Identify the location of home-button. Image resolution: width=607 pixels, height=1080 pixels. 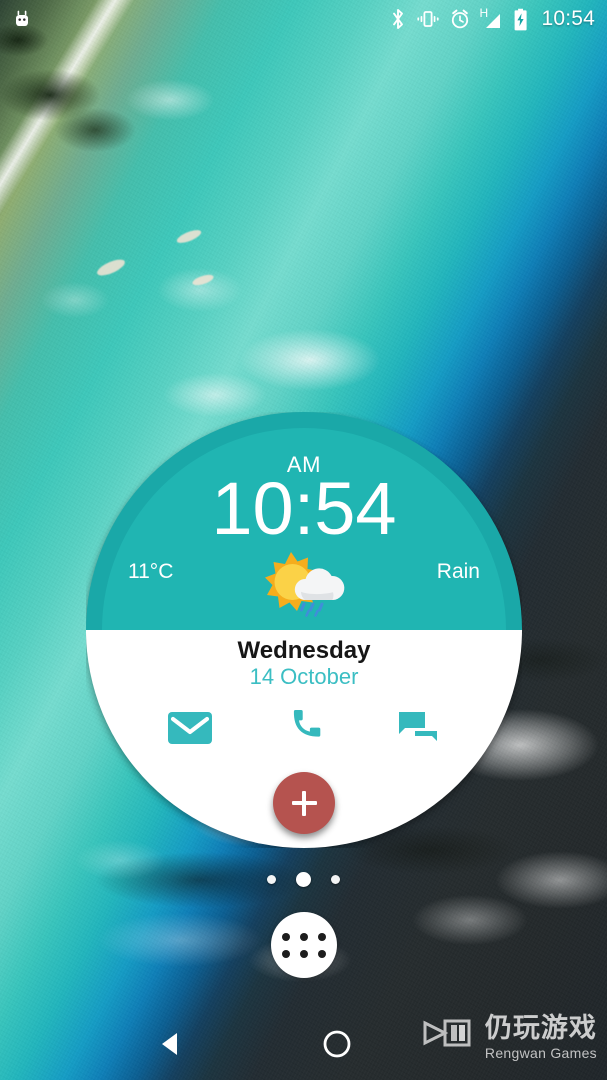
(337, 1044).